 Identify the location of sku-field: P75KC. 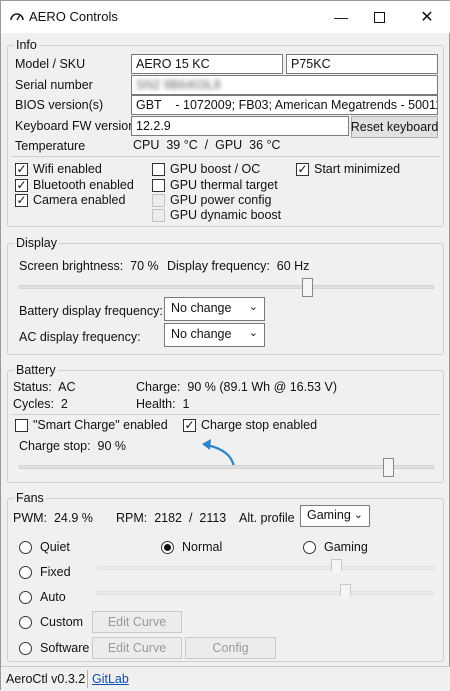
(362, 64).